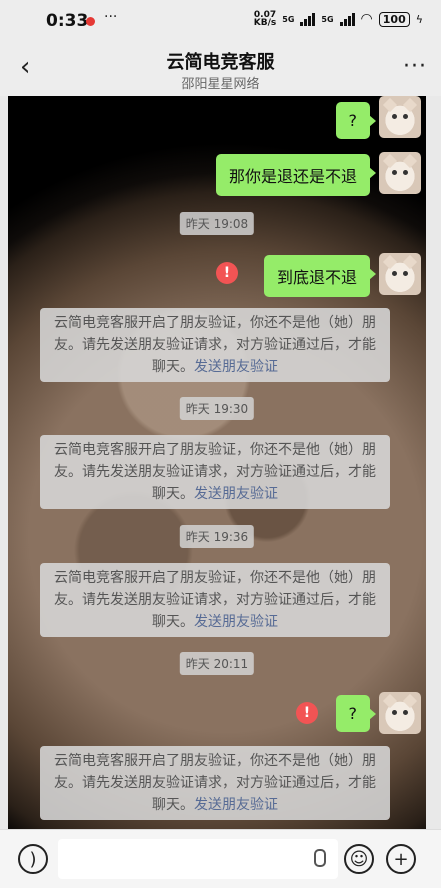 The image size is (441, 888). I want to click on emoji-icon: ☺, so click(359, 859).